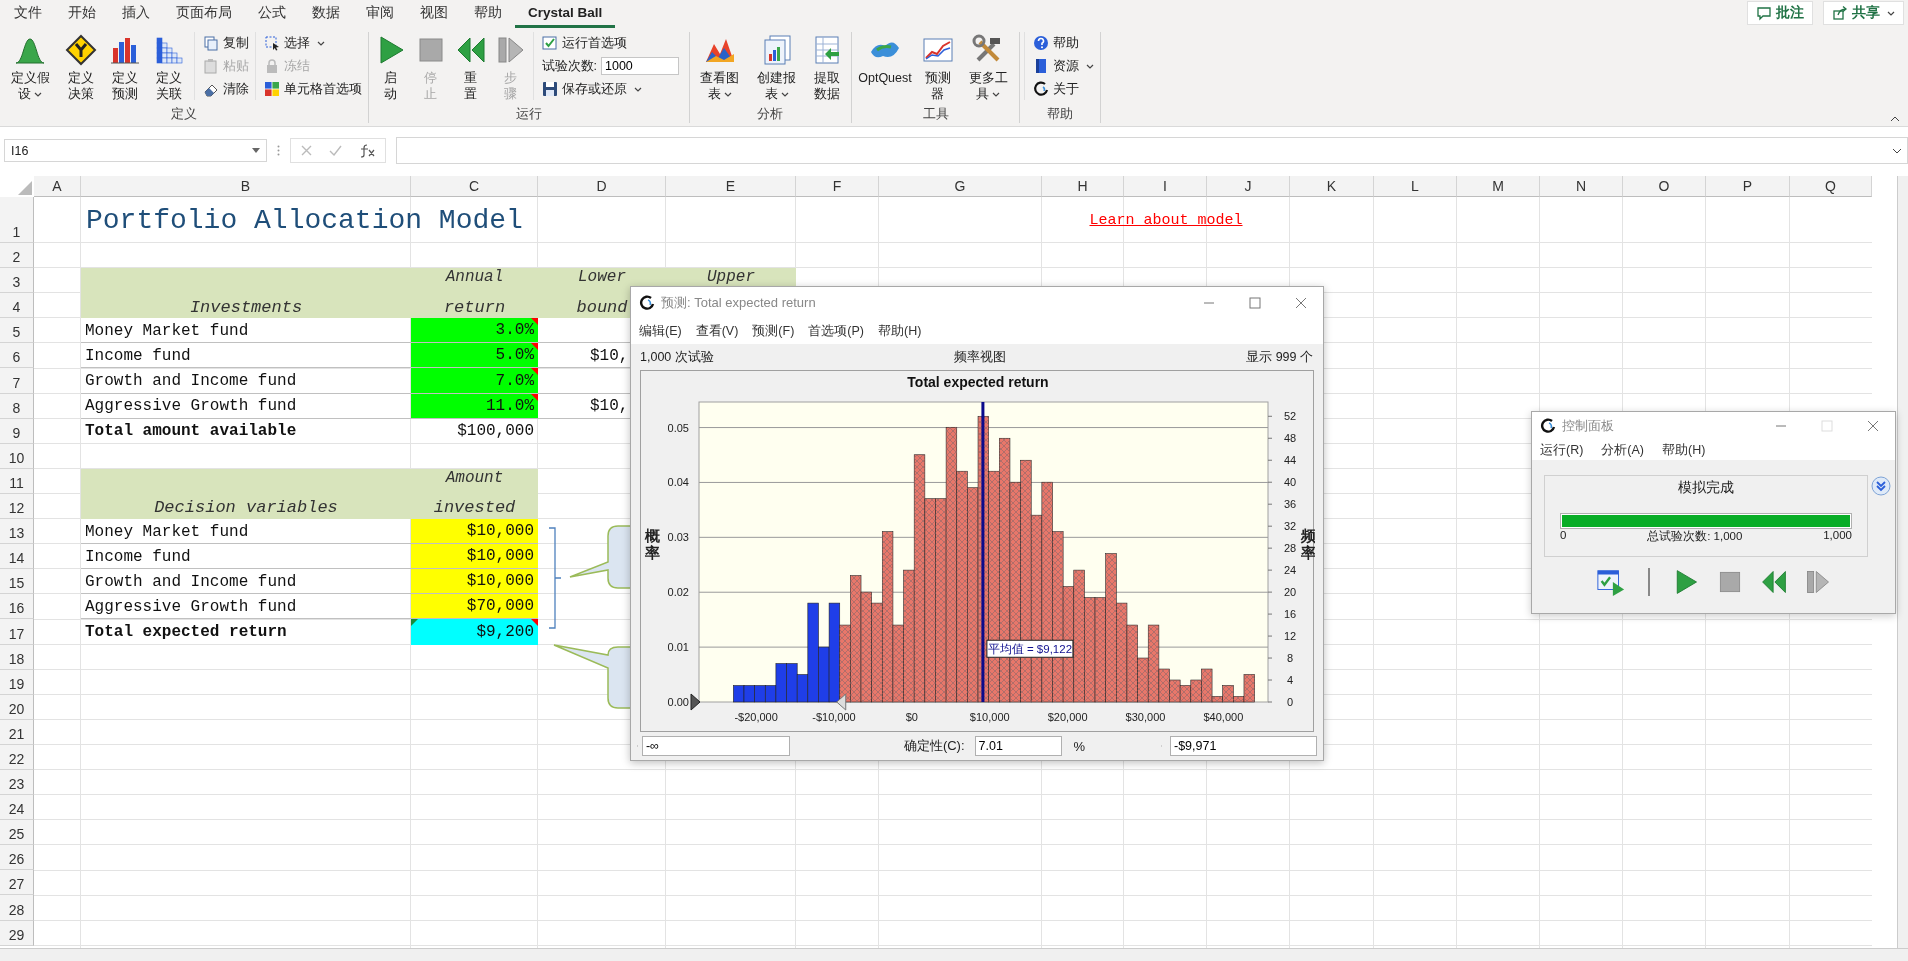 This screenshot has width=1908, height=961. Describe the element at coordinates (776, 68) in the screenshot. I see `ribbon-button: 创建报表` at that location.